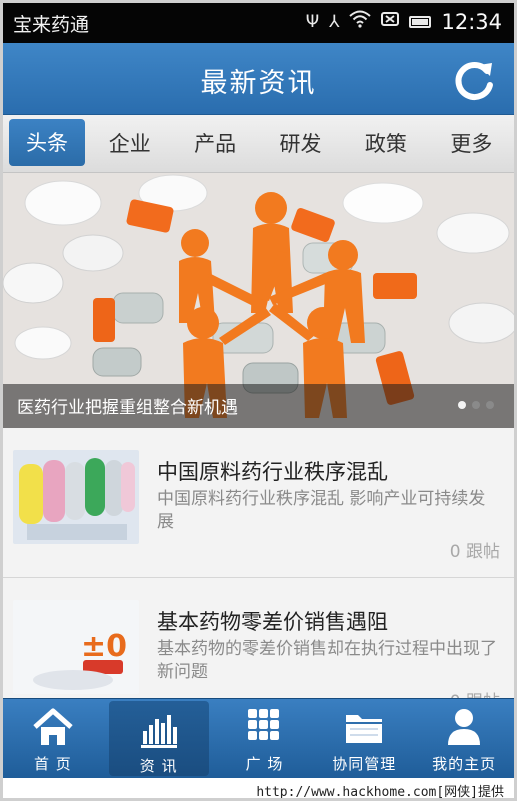 The width and height of the screenshot is (517, 801). What do you see at coordinates (129, 143) in the screenshot?
I see `tab-enterprise: 企业` at bounding box center [129, 143].